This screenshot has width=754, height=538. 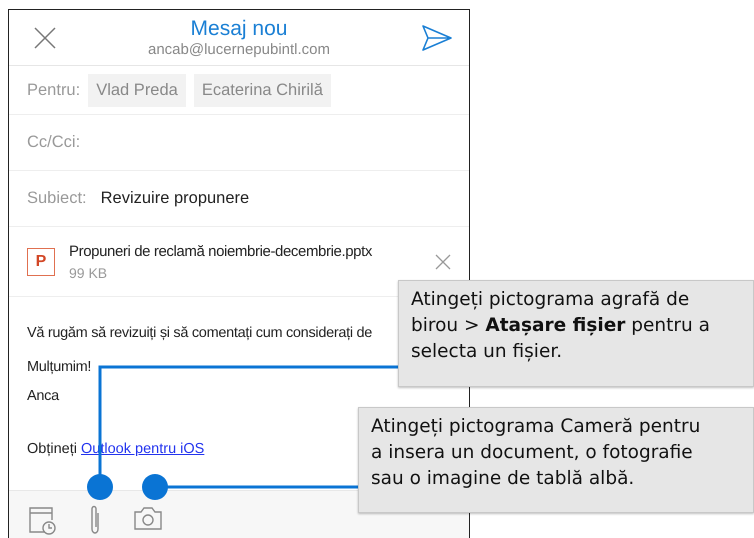 What do you see at coordinates (221, 251) in the screenshot?
I see `attachment-name: Propuneri de reclamă noiembrie-decembrie.pptx` at bounding box center [221, 251].